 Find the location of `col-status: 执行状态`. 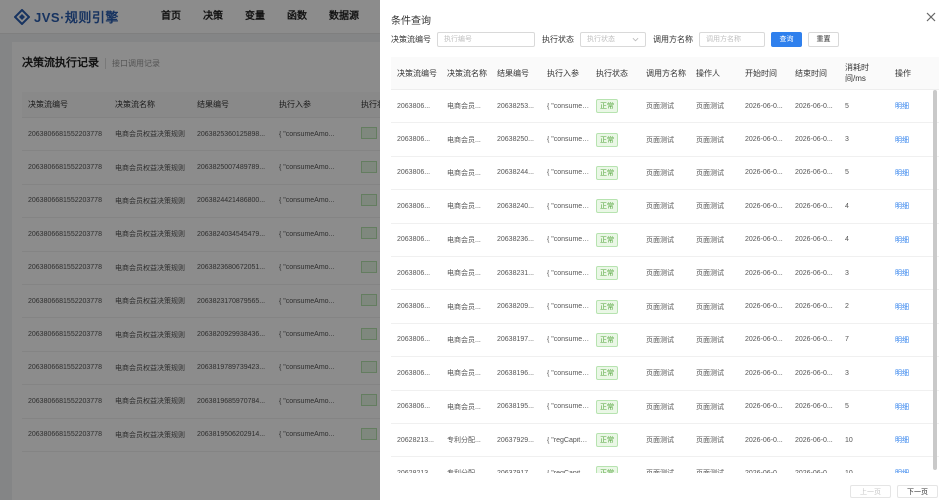

col-status: 执行状态 is located at coordinates (612, 73).